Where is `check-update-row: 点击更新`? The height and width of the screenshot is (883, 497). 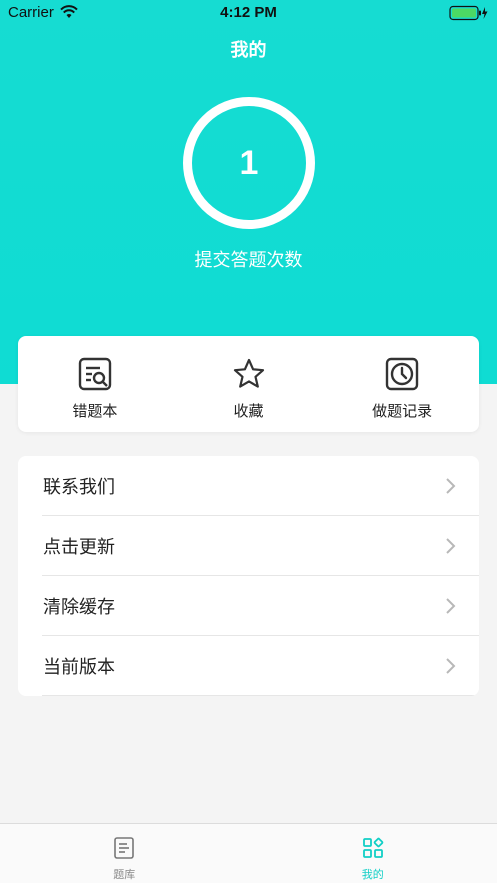
check-update-row: 点击更新 is located at coordinates (248, 546).